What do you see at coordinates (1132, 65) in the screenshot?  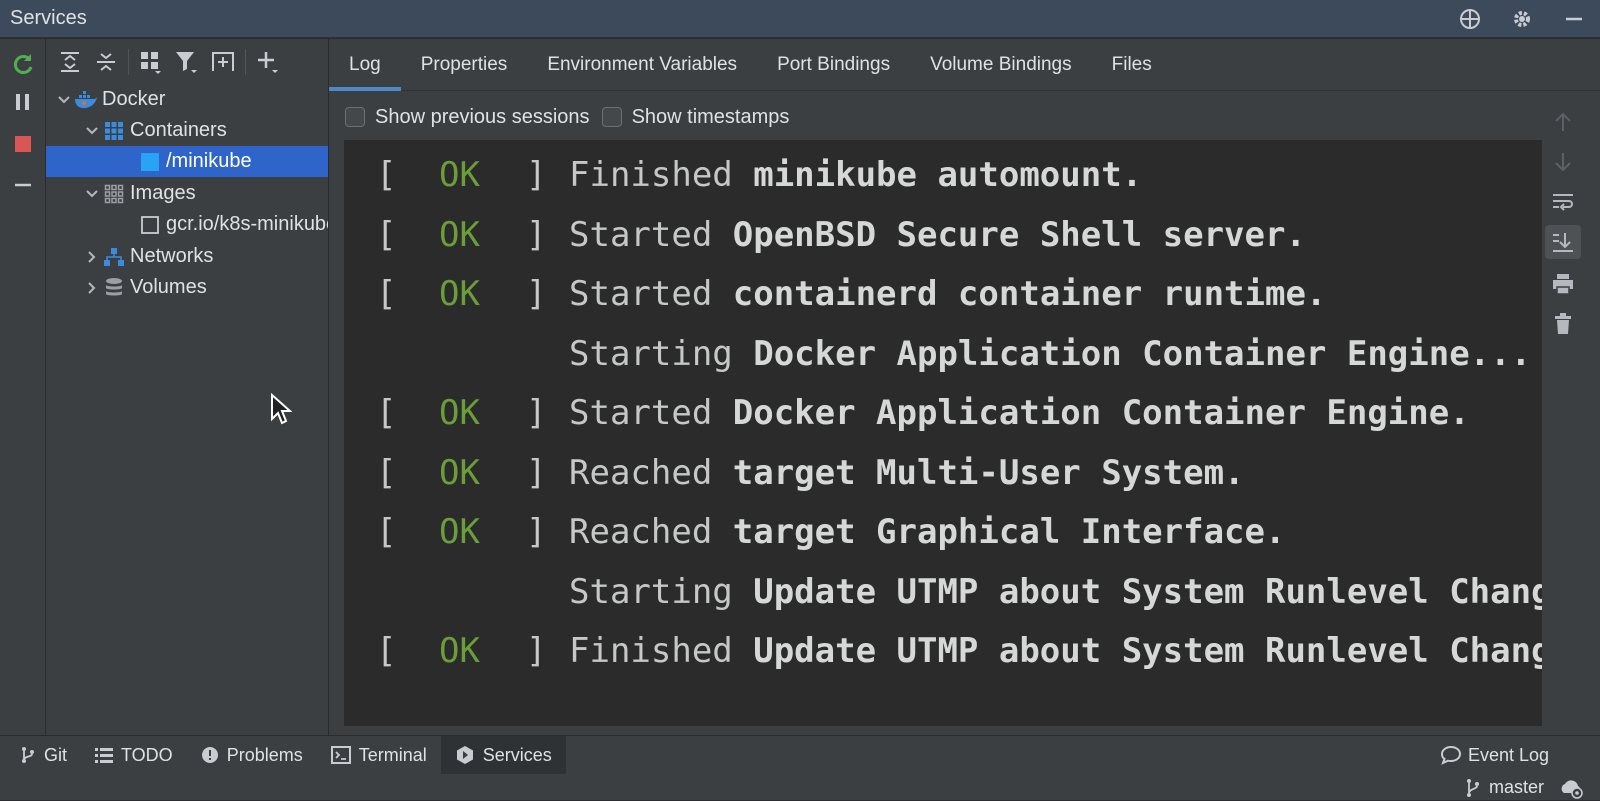 I see `tab-files: Files` at bounding box center [1132, 65].